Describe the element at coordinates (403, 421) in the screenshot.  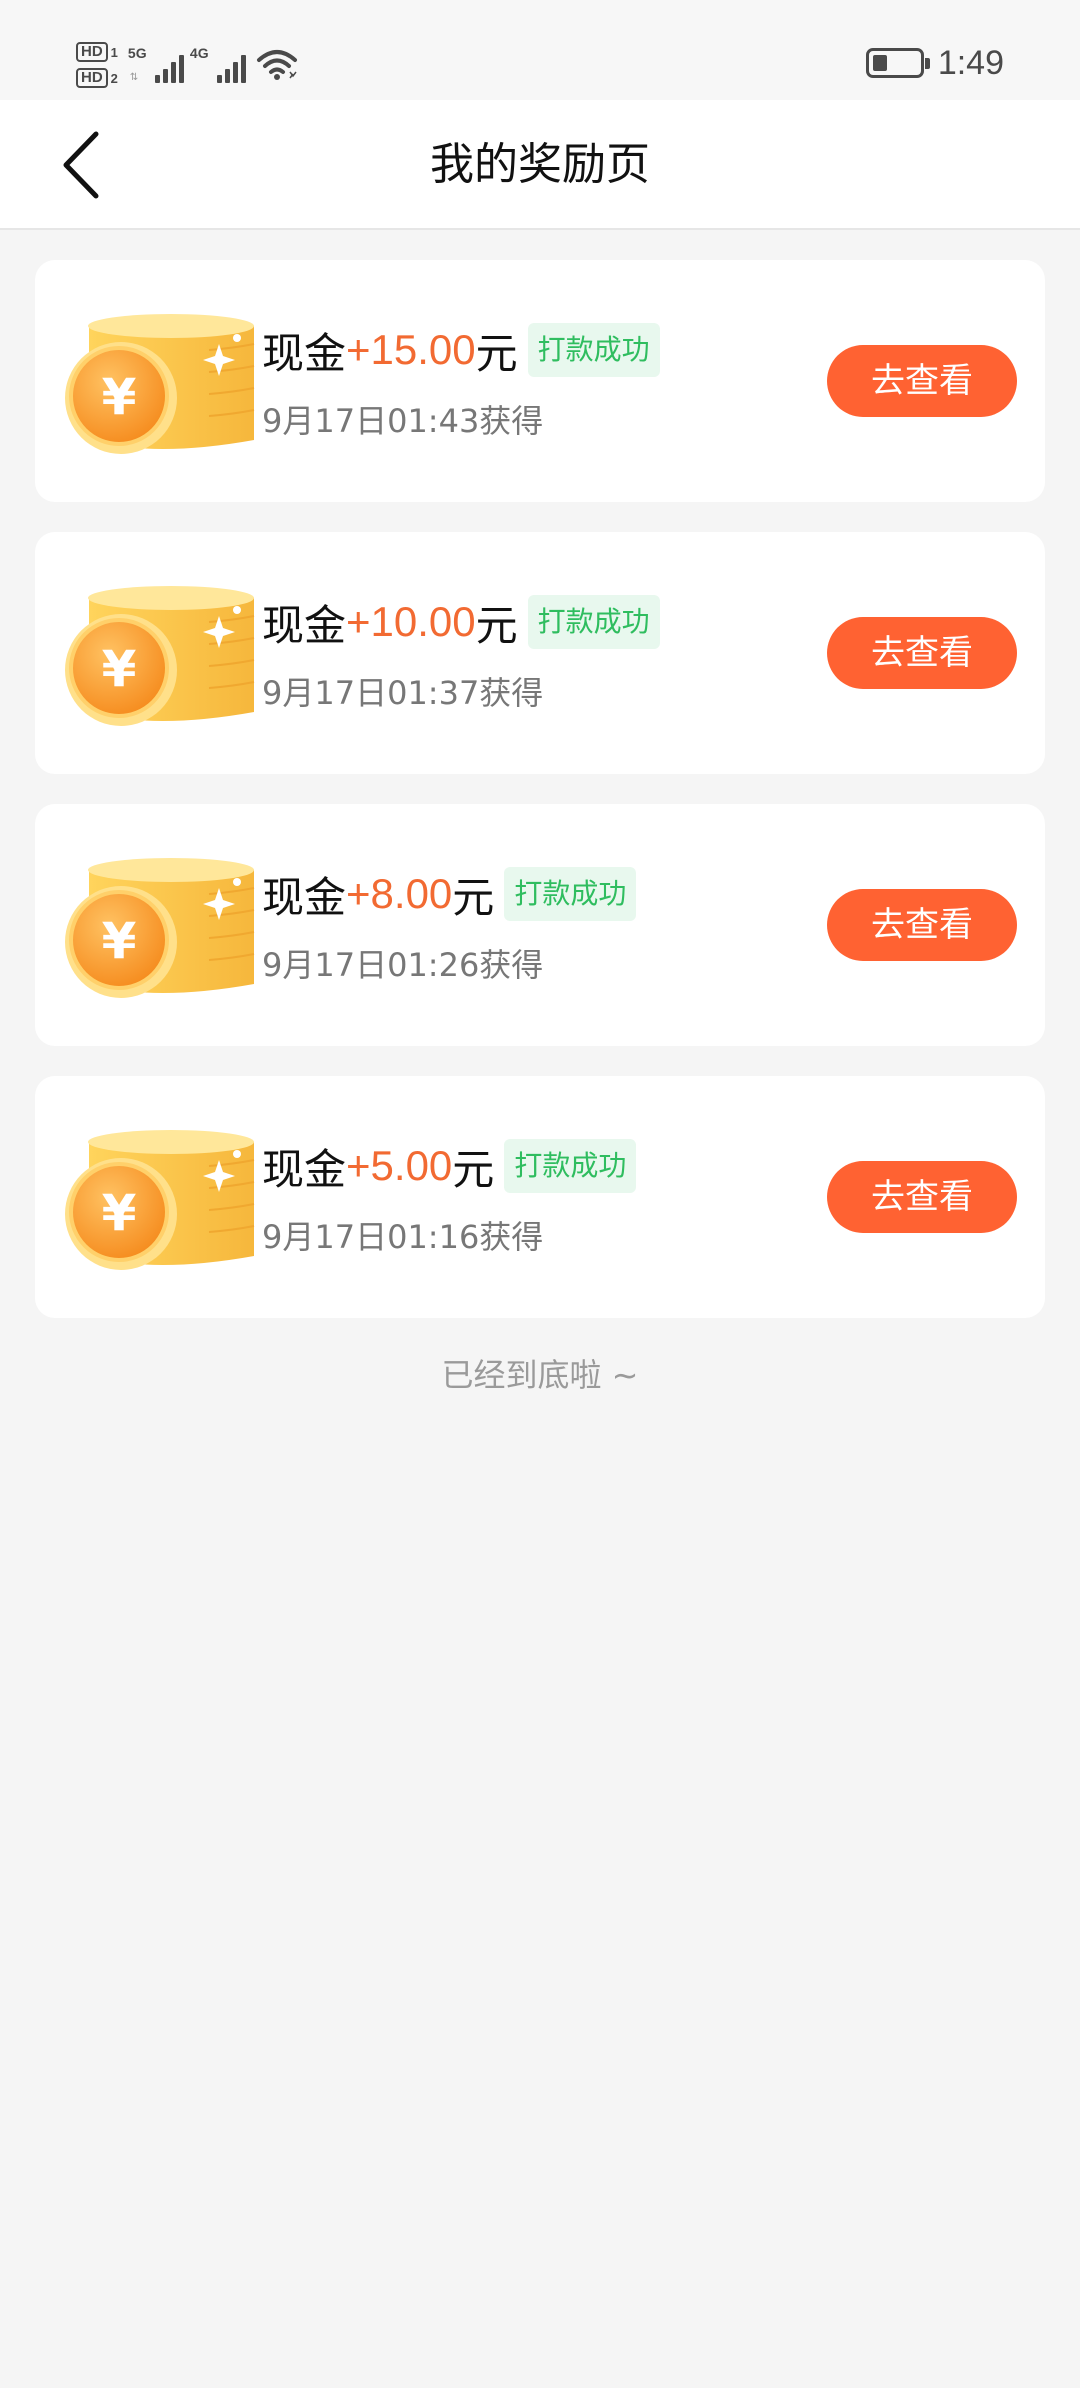
I see `reward-time: 9月17日01:43获得` at that location.